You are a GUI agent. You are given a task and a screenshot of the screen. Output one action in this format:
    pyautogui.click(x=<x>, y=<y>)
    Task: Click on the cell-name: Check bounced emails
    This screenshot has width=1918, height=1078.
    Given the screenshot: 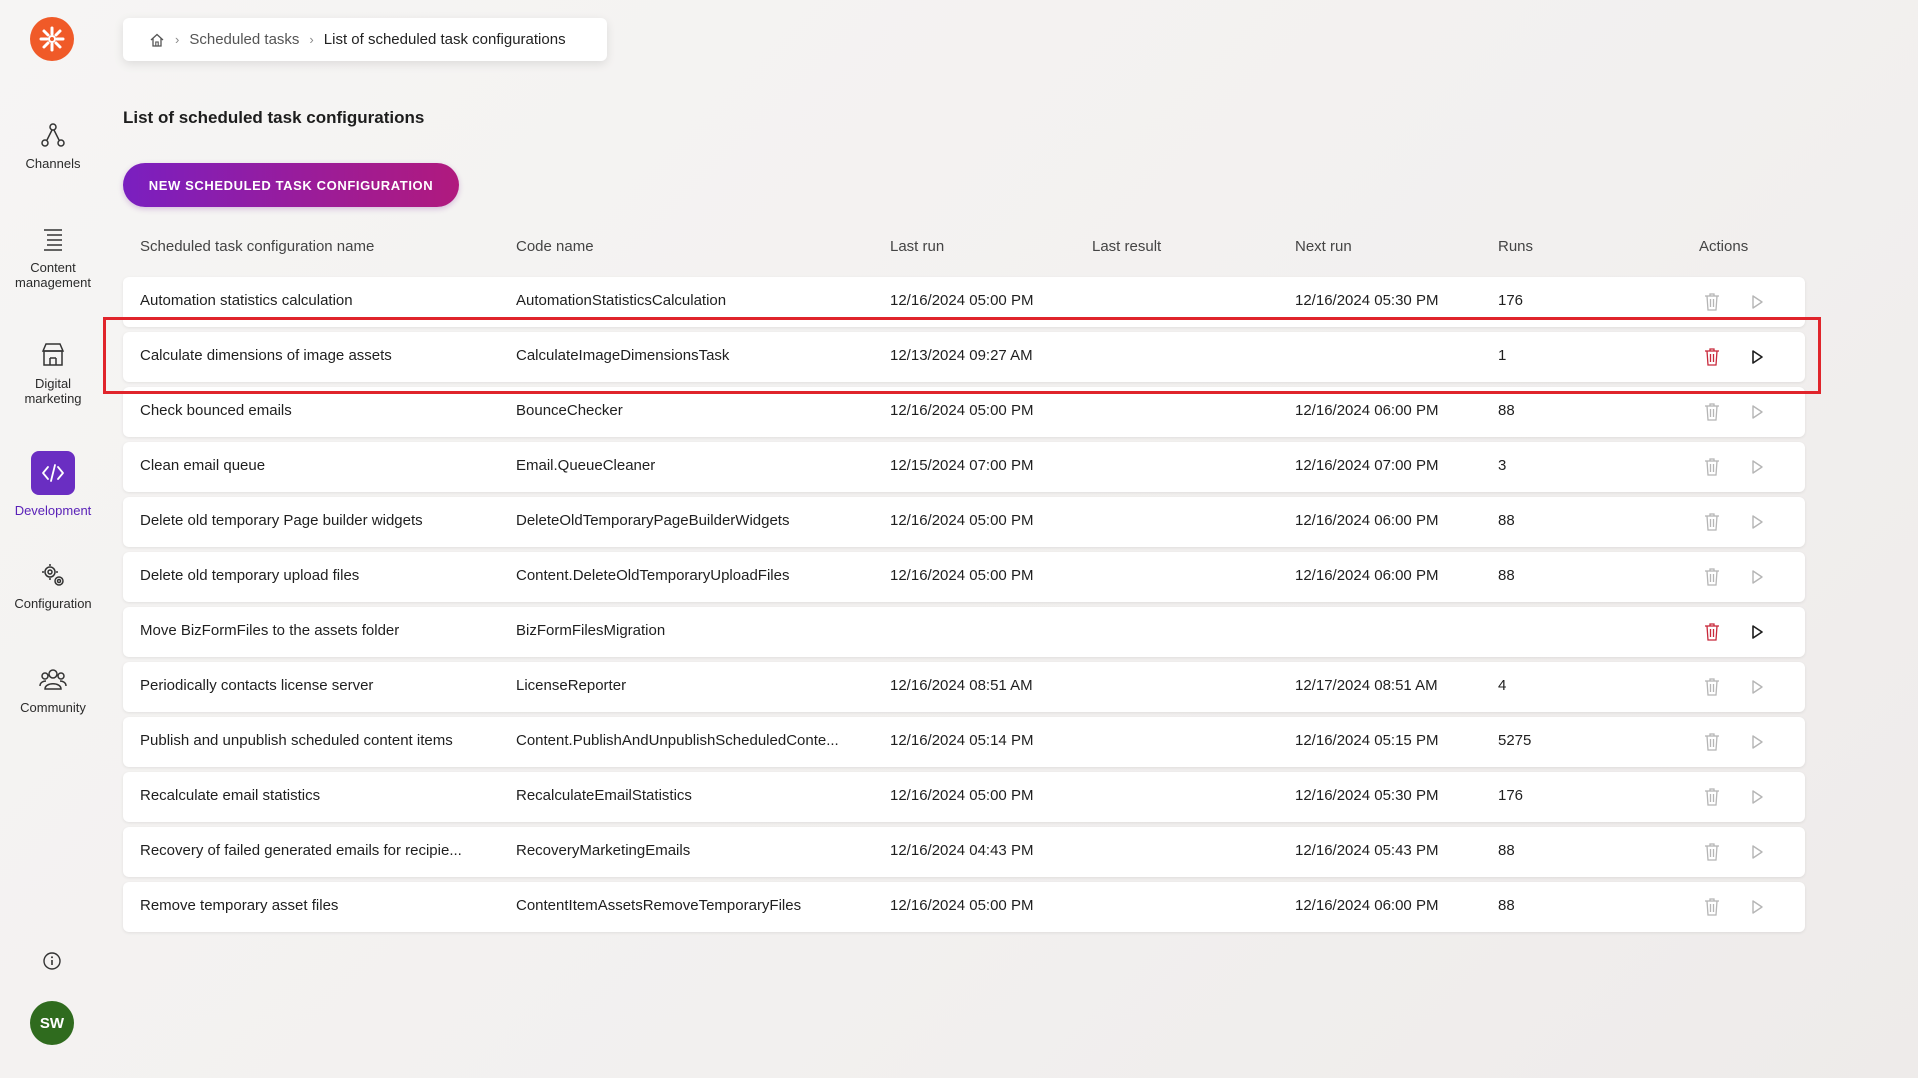 What is the action you would take?
    pyautogui.click(x=216, y=410)
    